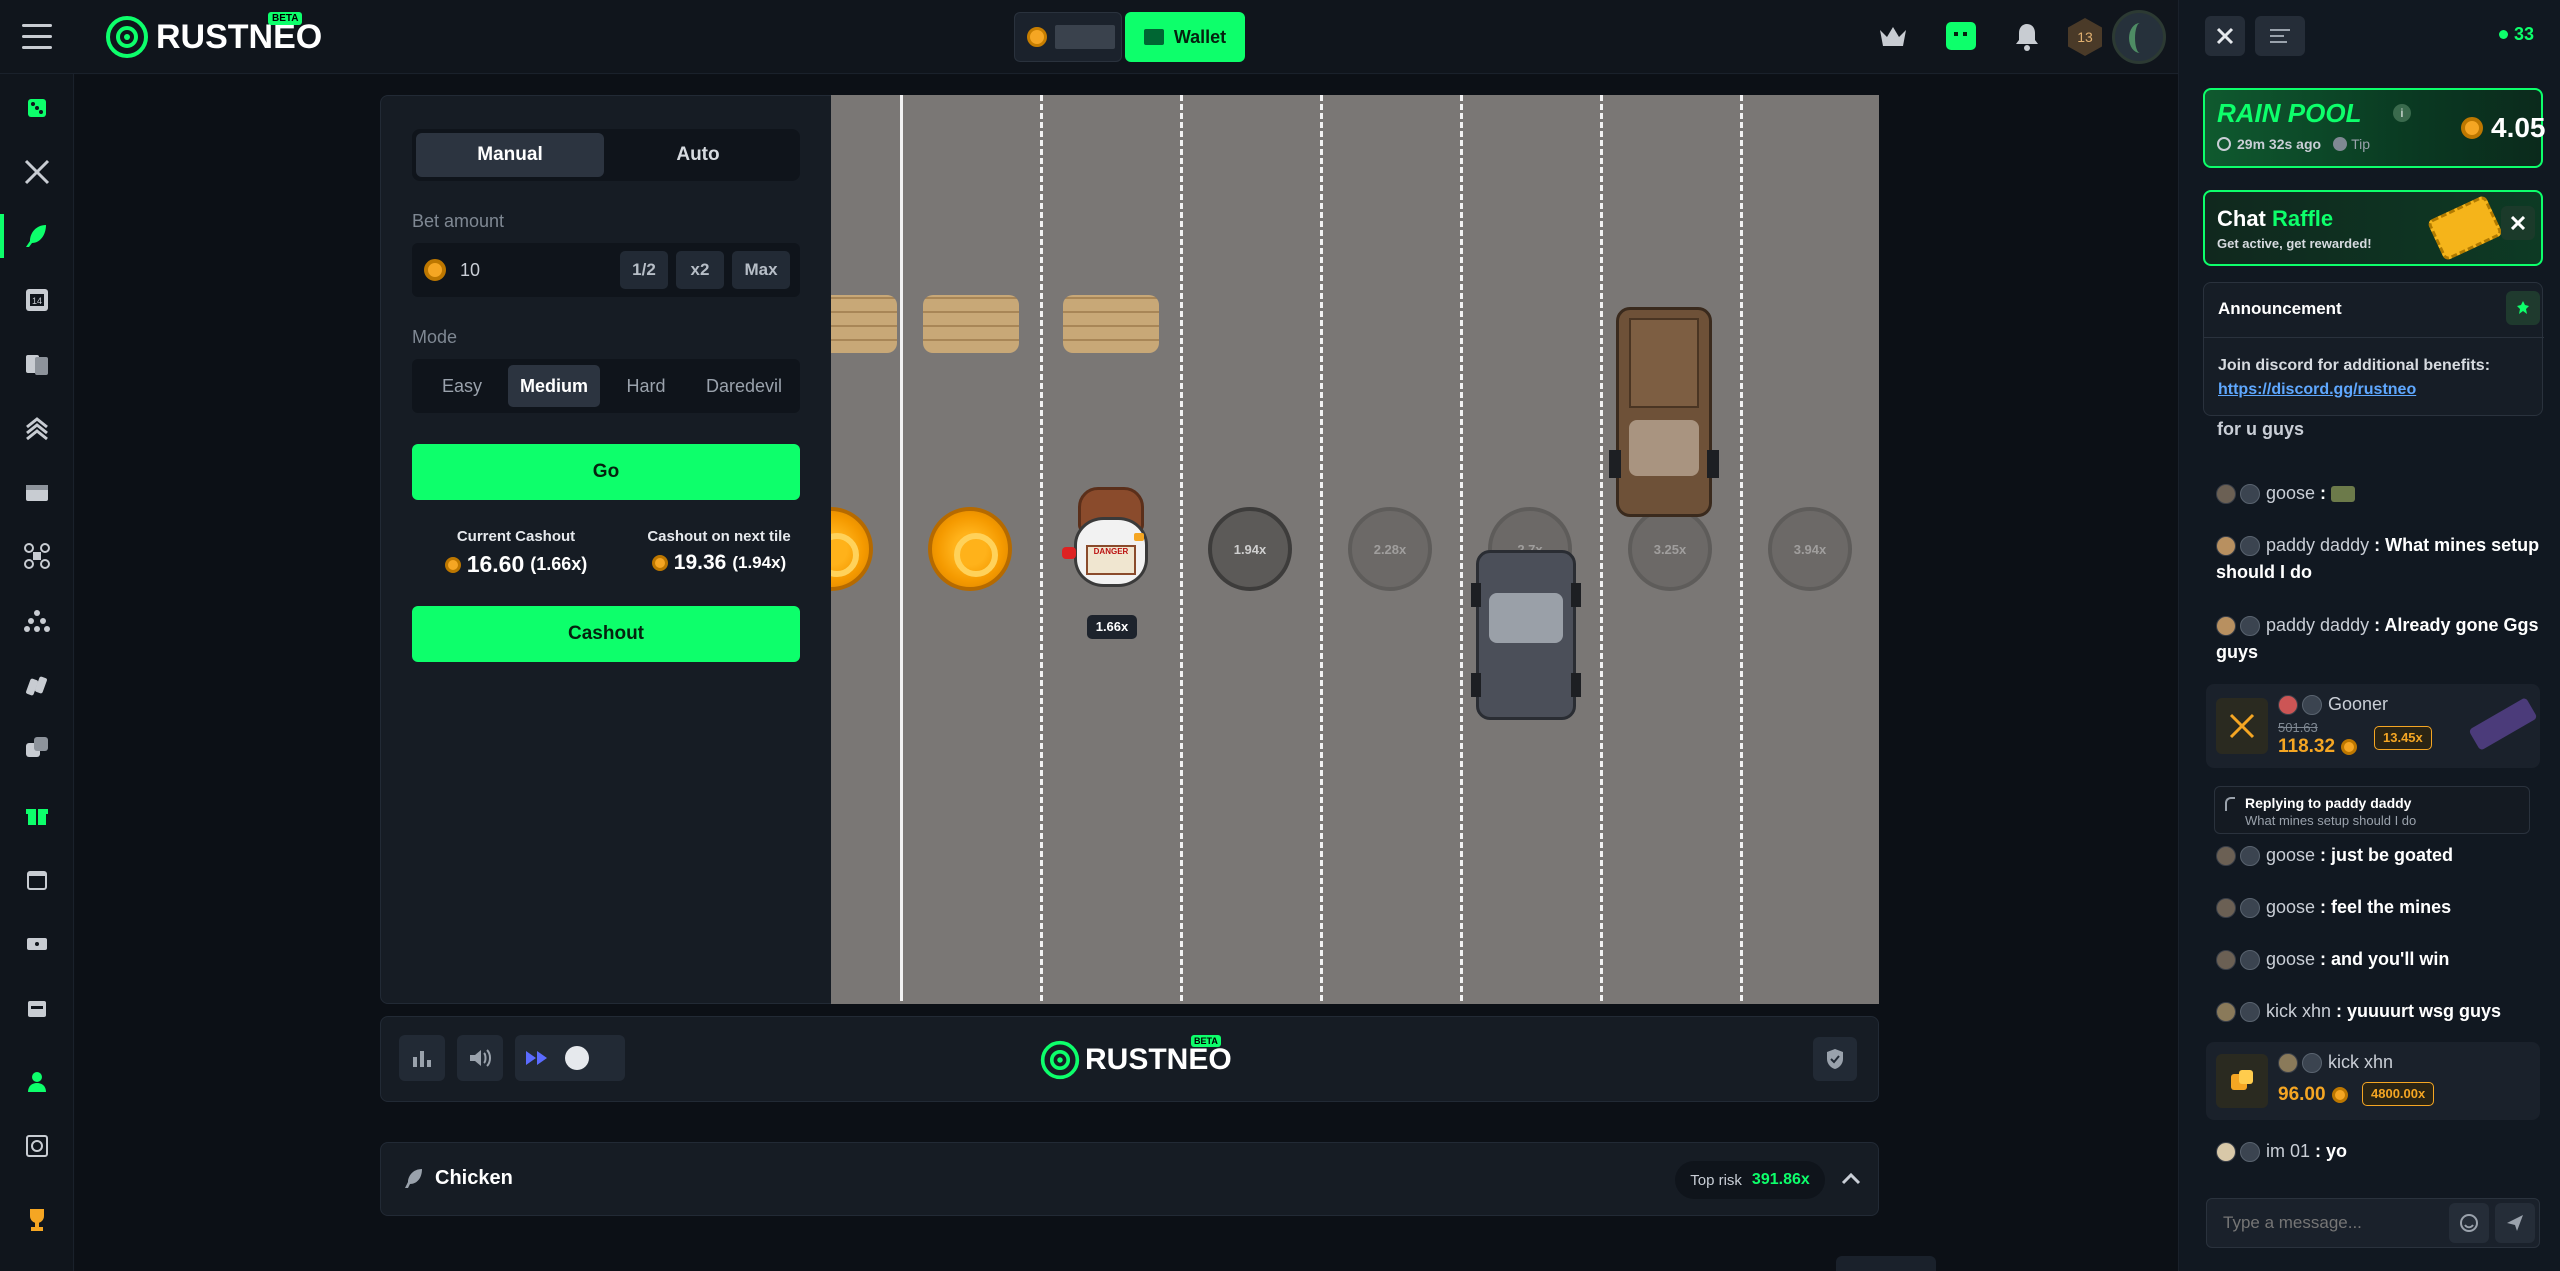 The width and height of the screenshot is (2560, 1271). What do you see at coordinates (1961, 36) in the screenshot?
I see `chat-toggle-icon` at bounding box center [1961, 36].